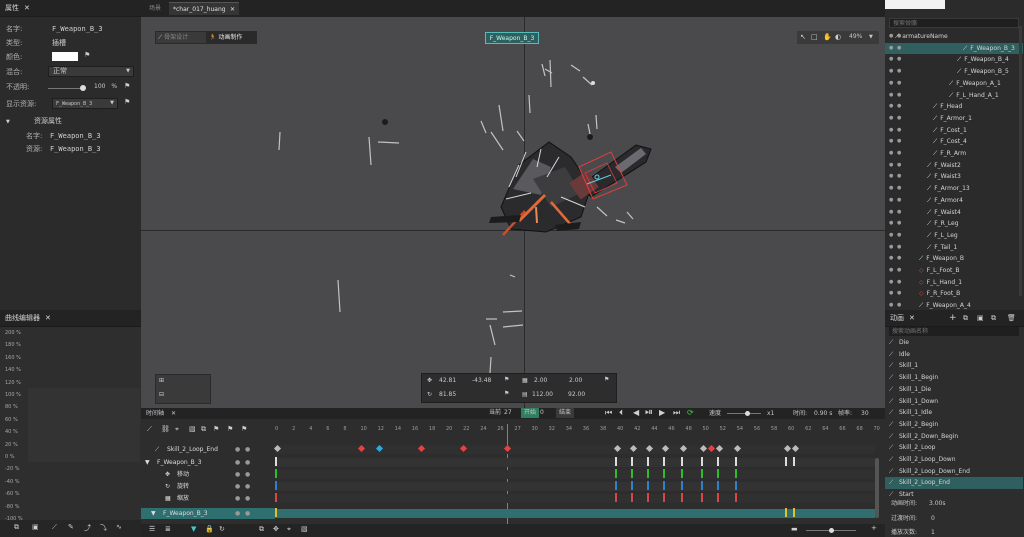  I want to click on zoom-in-icon: +, so click(874, 528).